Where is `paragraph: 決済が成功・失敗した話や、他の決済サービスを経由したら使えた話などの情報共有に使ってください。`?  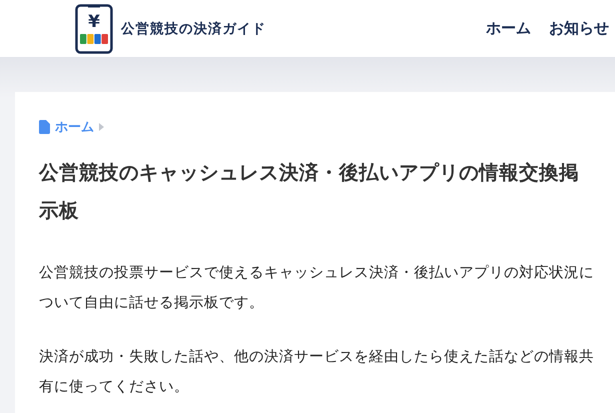
paragraph: 決済が成功・失敗した話や、他の決済サービスを経由したら使えた話などの情報共有に使ってください。 is located at coordinates (317, 372).